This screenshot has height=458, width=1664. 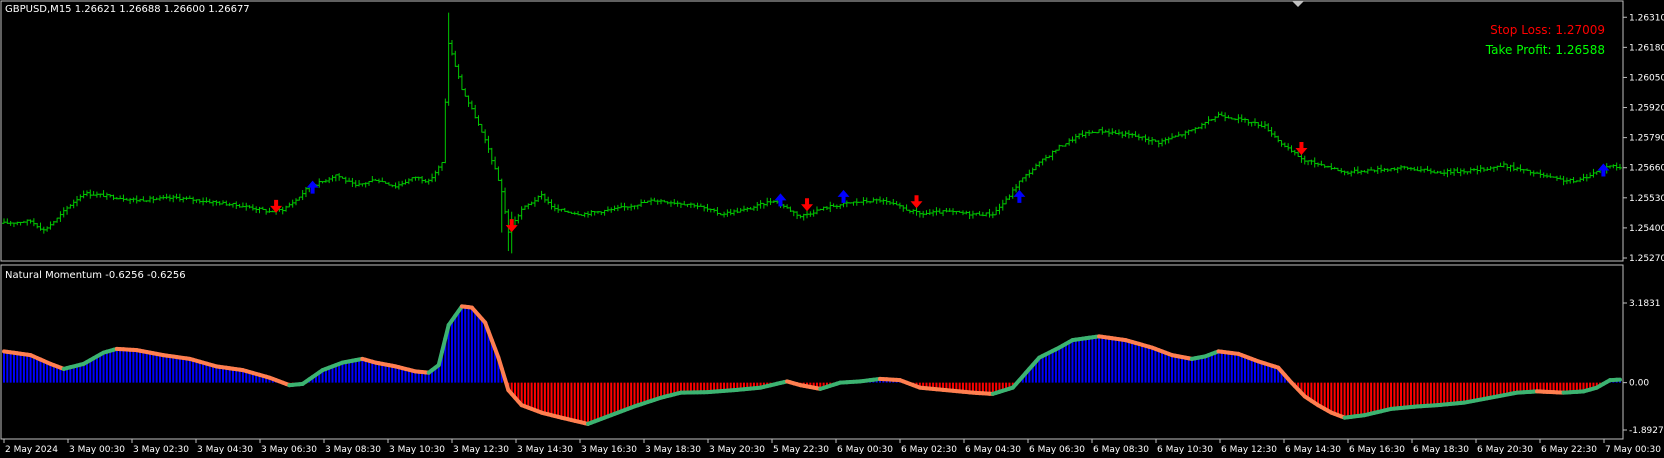 What do you see at coordinates (545, 450) in the screenshot?
I see `time-tick-label: 3 May 14:30` at bounding box center [545, 450].